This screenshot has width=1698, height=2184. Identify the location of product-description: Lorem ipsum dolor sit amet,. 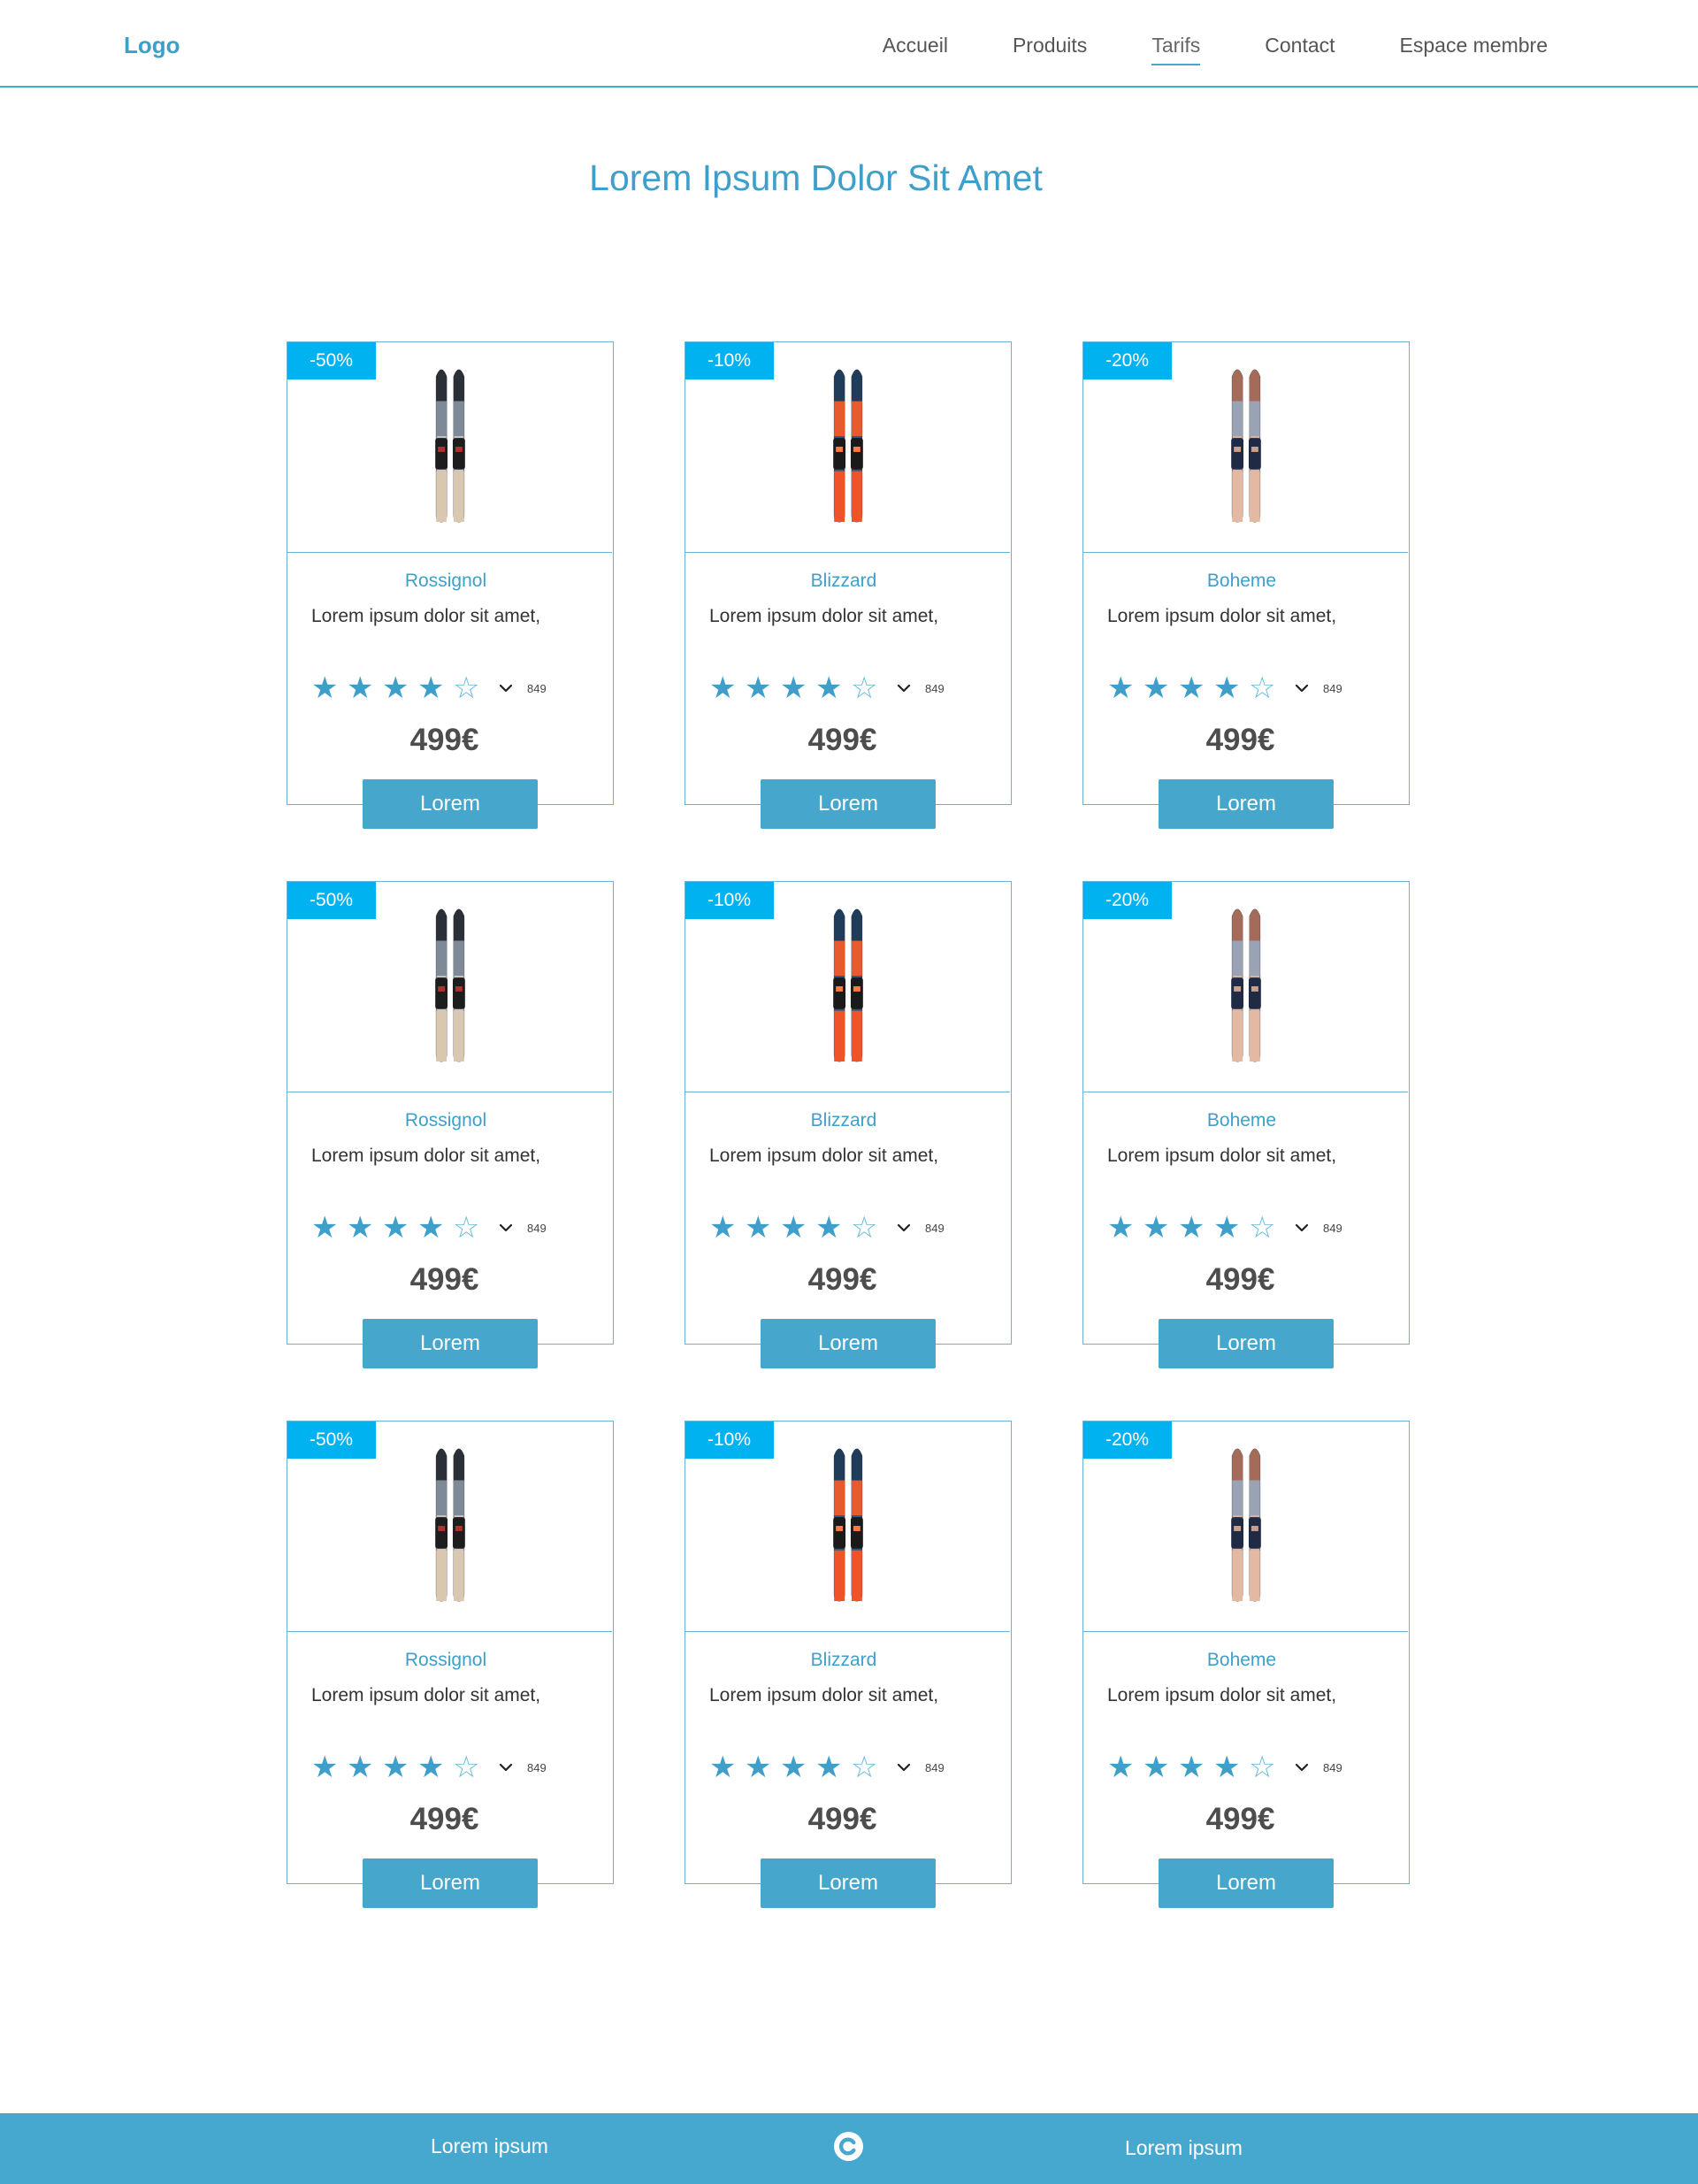
(426, 616).